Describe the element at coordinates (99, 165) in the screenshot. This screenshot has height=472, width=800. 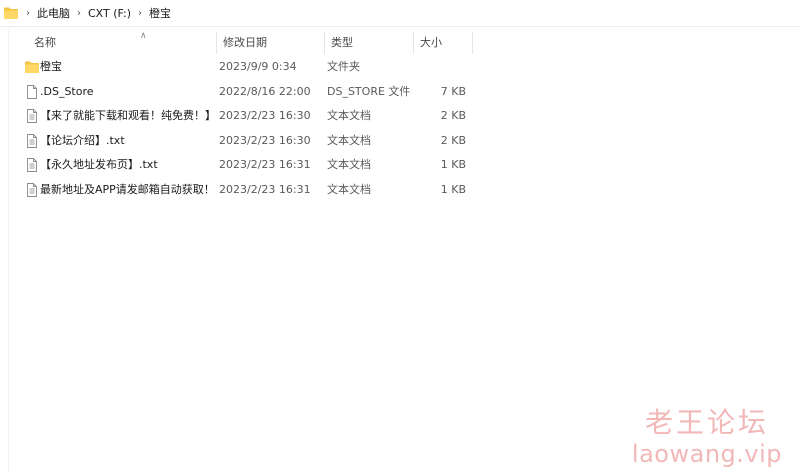
I see `file-name: 【永久地址发布页】.txt` at that location.